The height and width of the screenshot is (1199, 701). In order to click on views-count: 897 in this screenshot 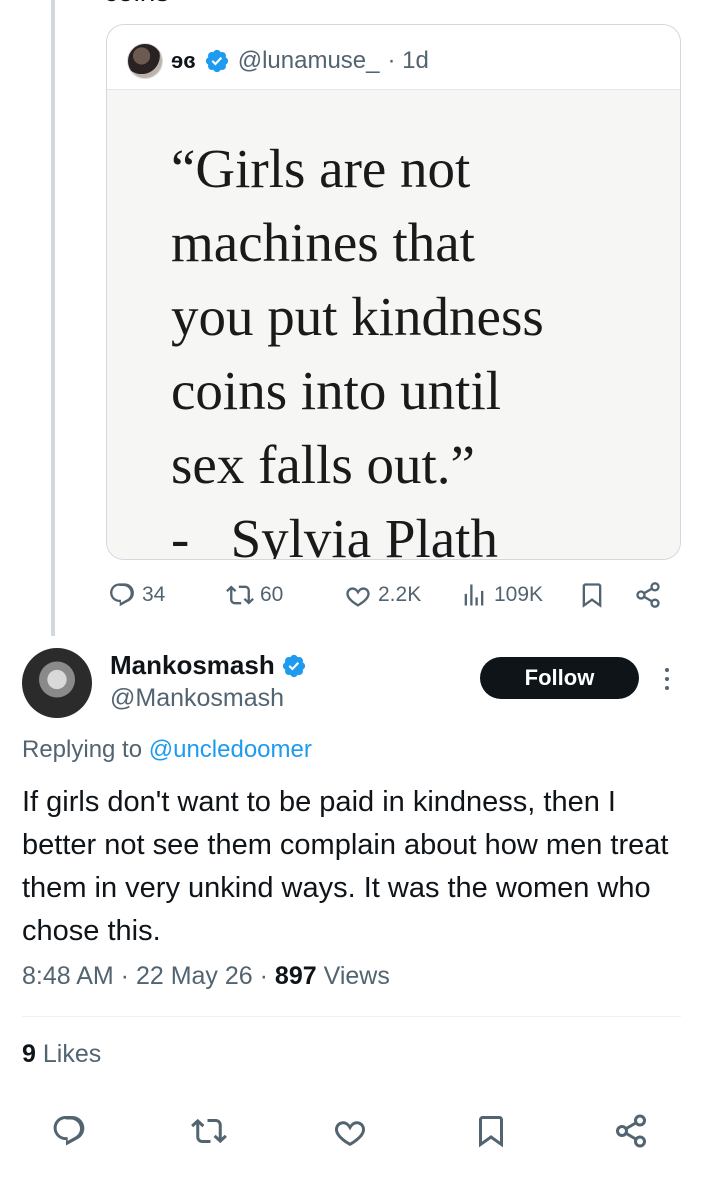, I will do `click(295, 976)`.